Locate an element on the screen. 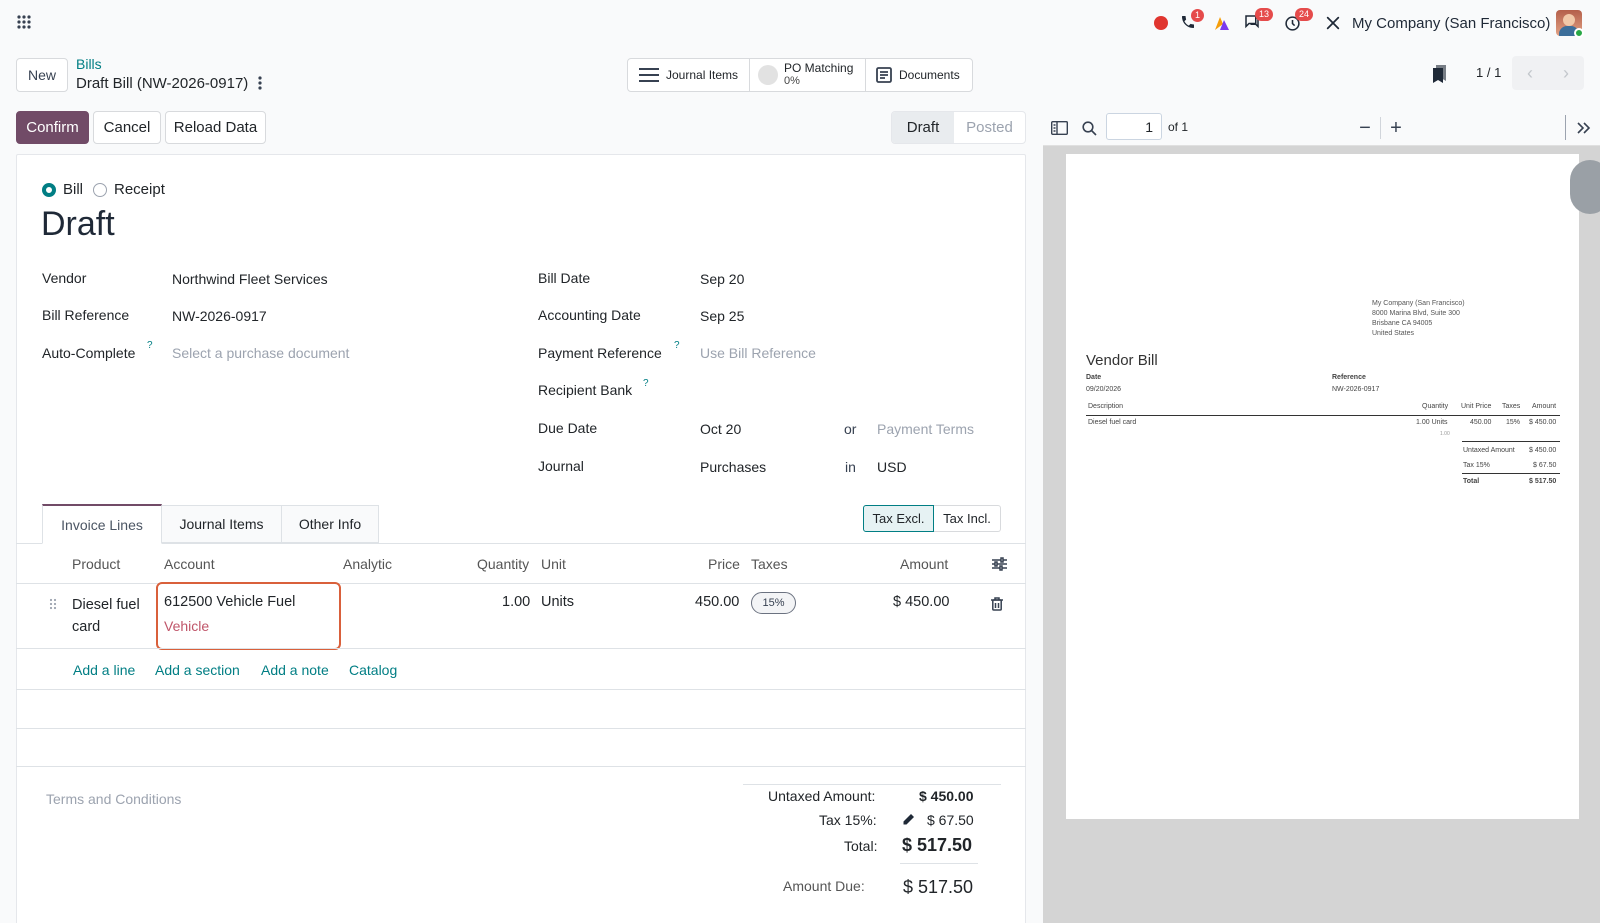 The width and height of the screenshot is (1600, 923). line-product: Diesel fuel card is located at coordinates (106, 616).